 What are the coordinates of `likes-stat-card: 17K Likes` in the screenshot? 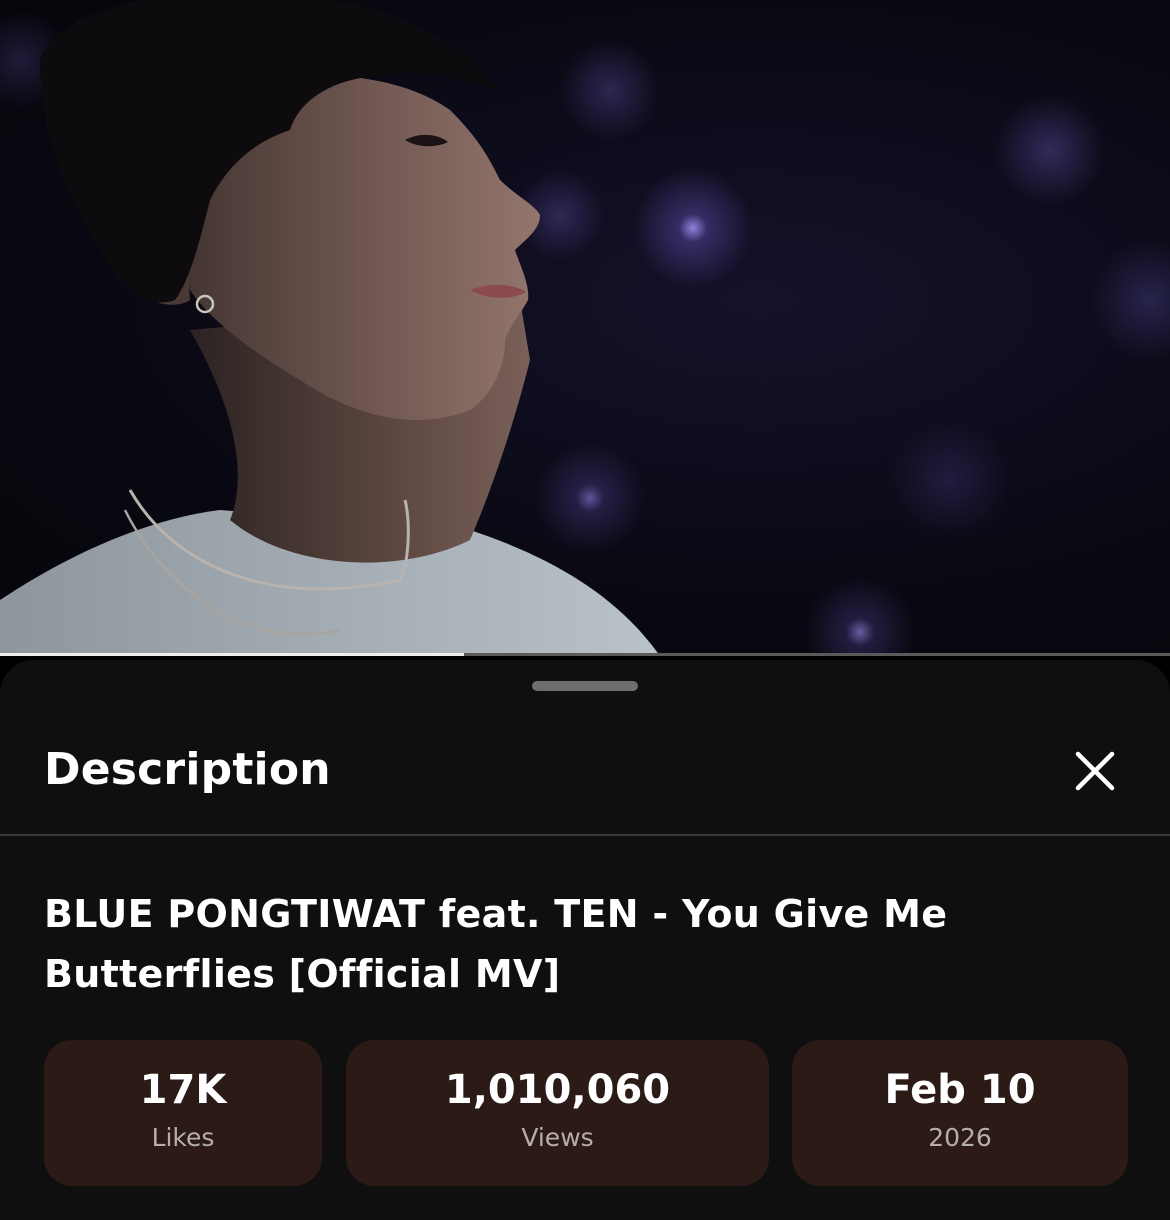 It's located at (183, 1113).